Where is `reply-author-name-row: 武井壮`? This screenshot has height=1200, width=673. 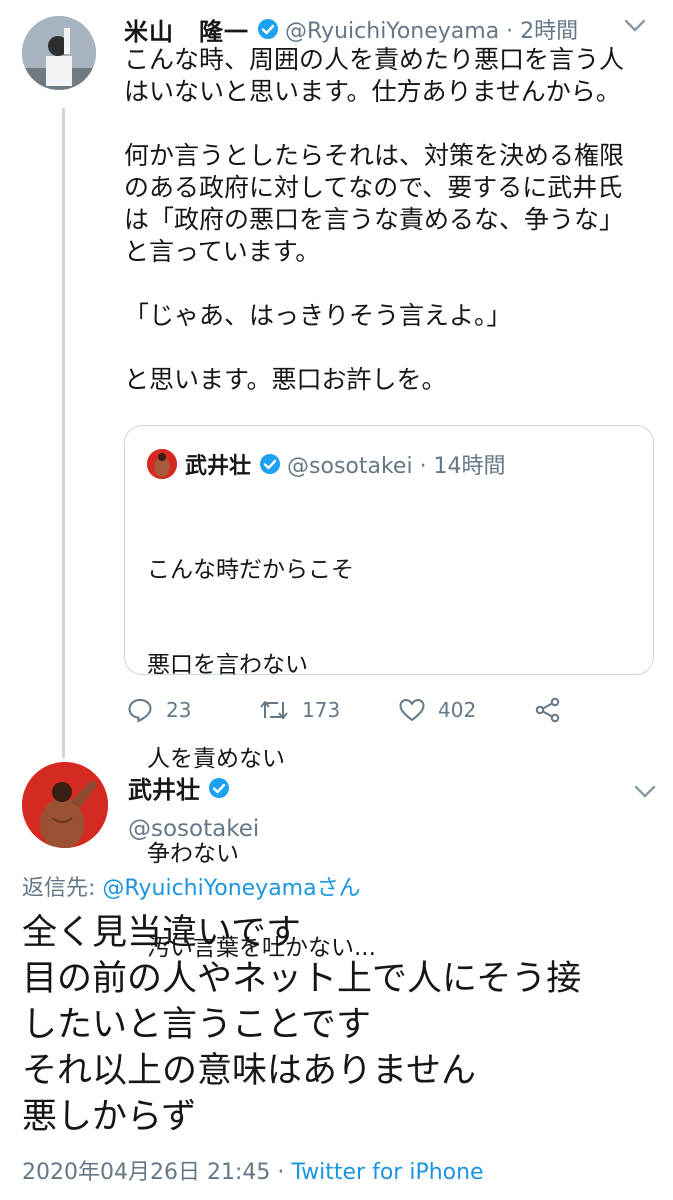 reply-author-name-row: 武井壮 is located at coordinates (179, 787).